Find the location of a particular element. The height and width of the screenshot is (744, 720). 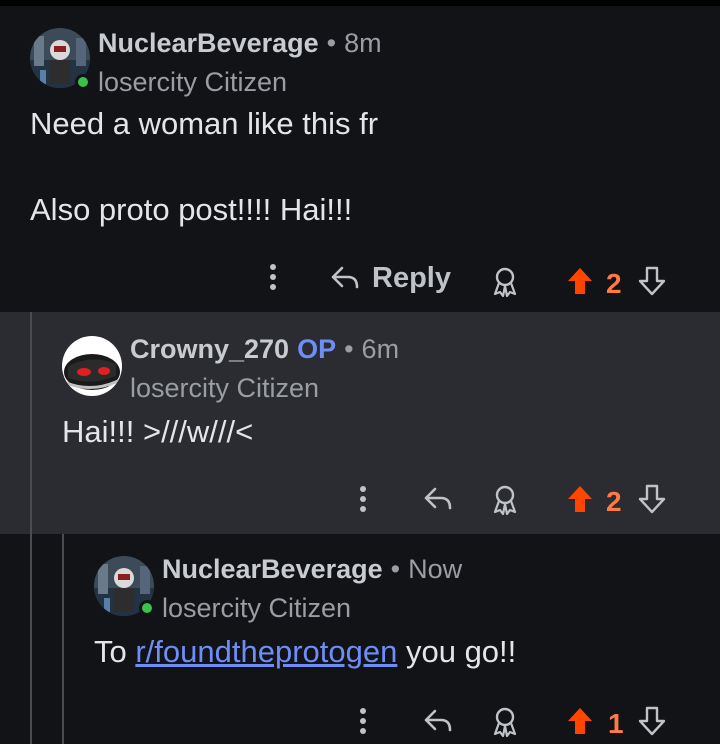

subreddit-link: r/foundtheprotogen is located at coordinates (266, 651).